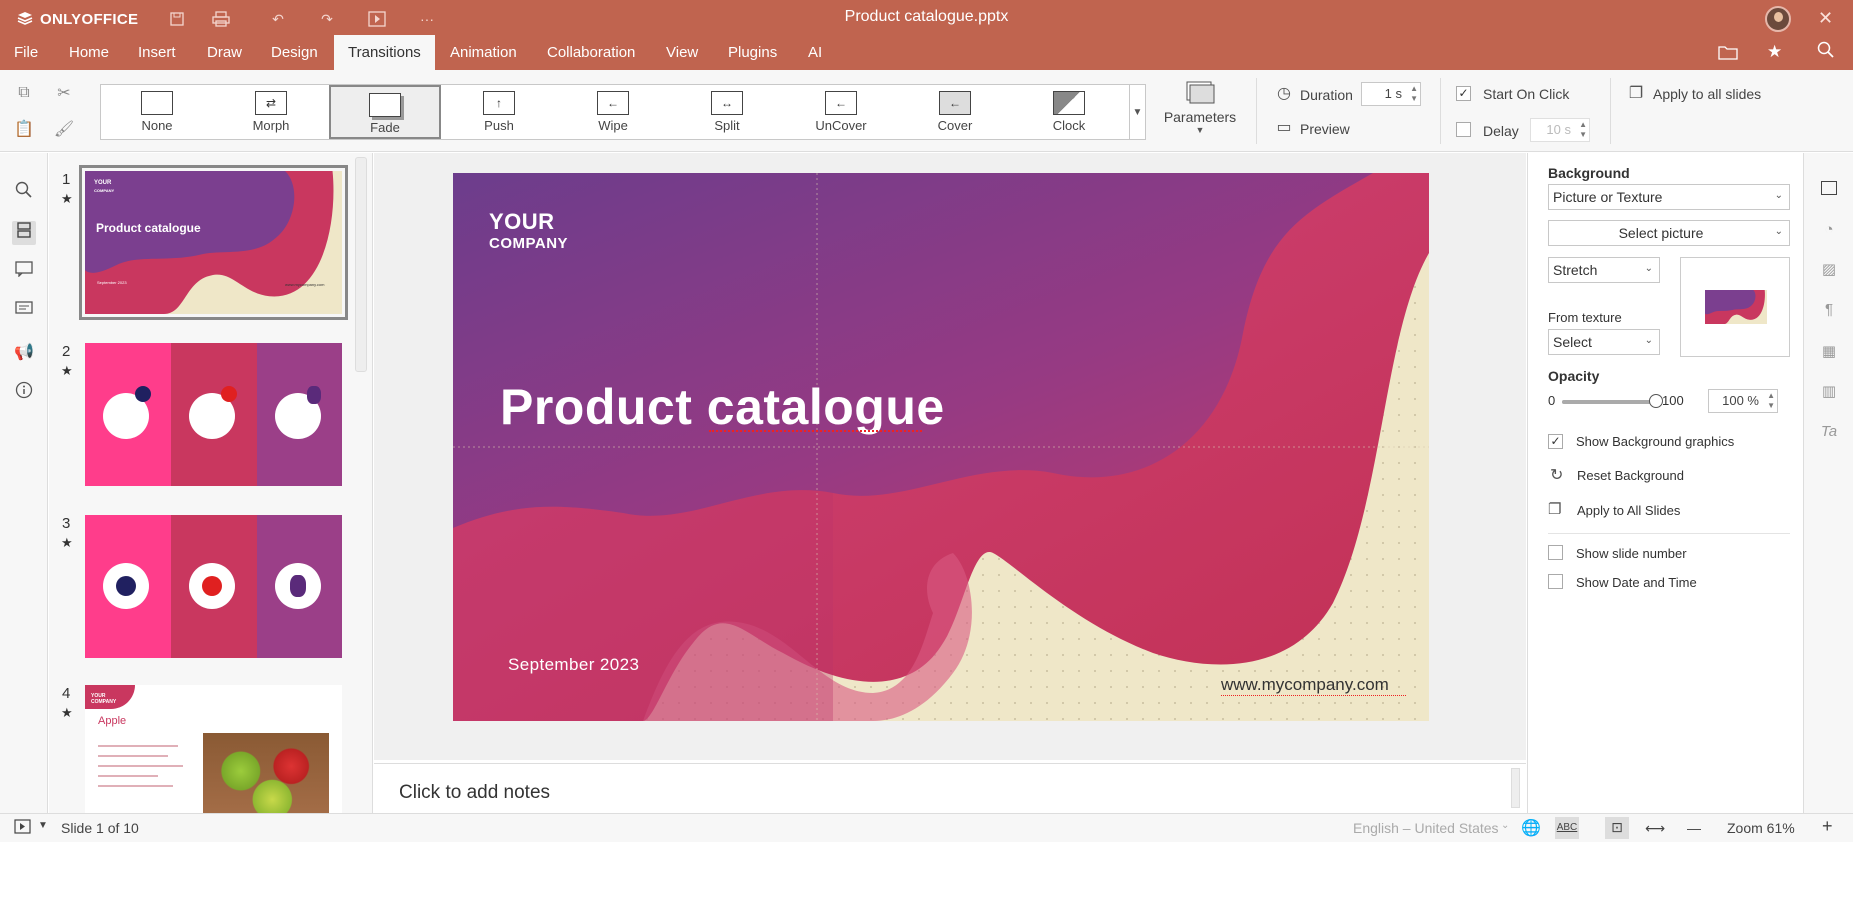 The height and width of the screenshot is (908, 1853). I want to click on fit-width-icon: ⟷, so click(1655, 828).